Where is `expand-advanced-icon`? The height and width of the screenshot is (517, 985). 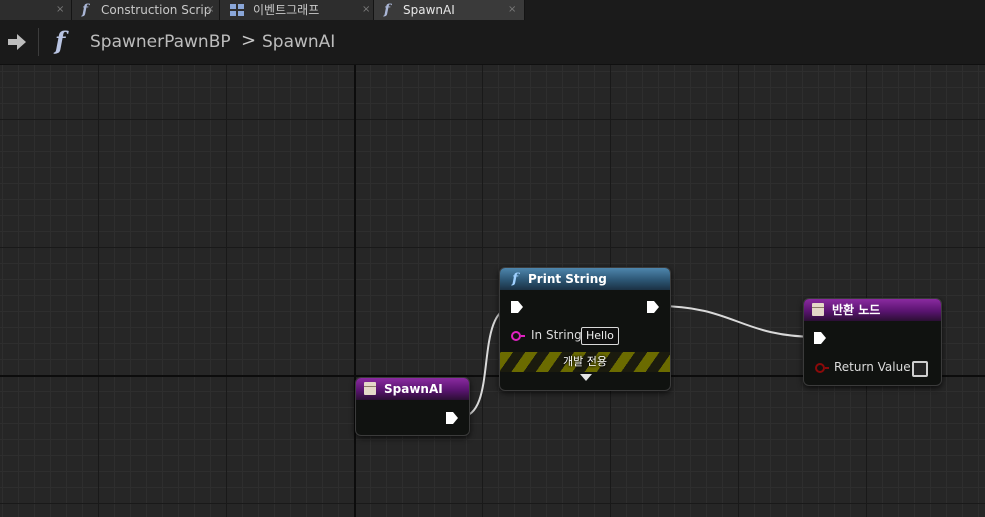
expand-advanced-icon is located at coordinates (586, 377).